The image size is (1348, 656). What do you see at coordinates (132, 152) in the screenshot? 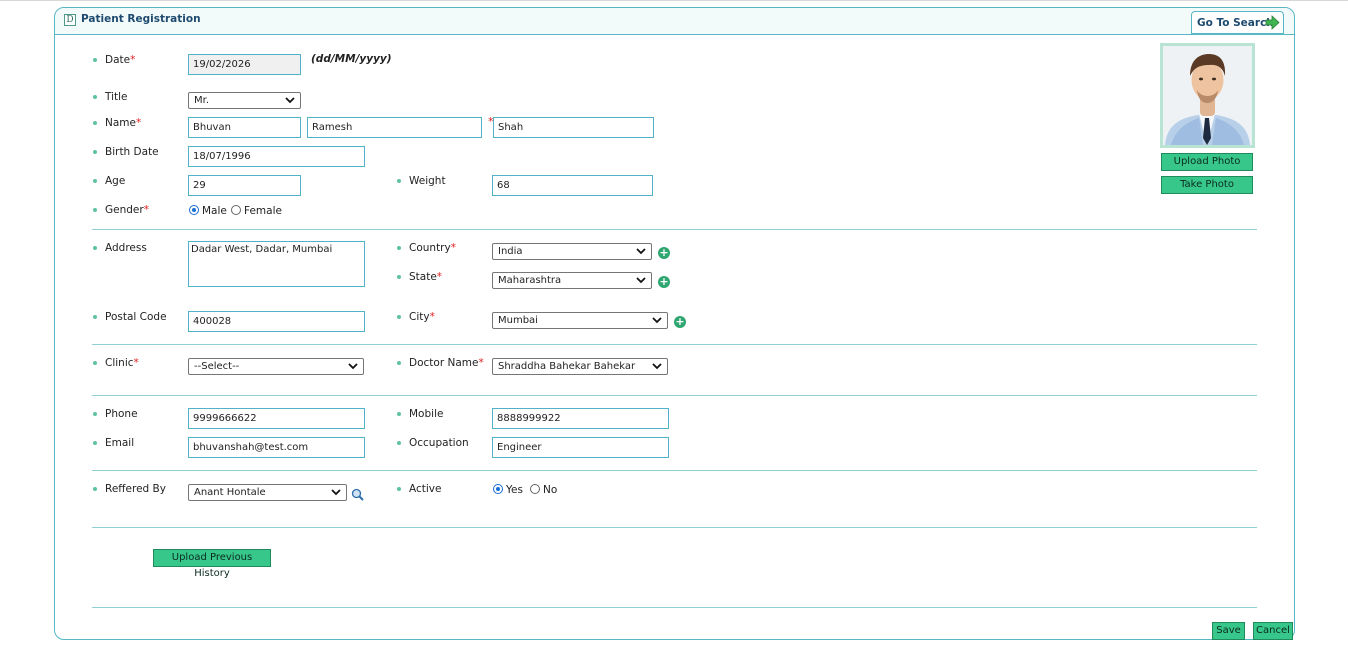
I see `birth-date-label: Birth Date` at bounding box center [132, 152].